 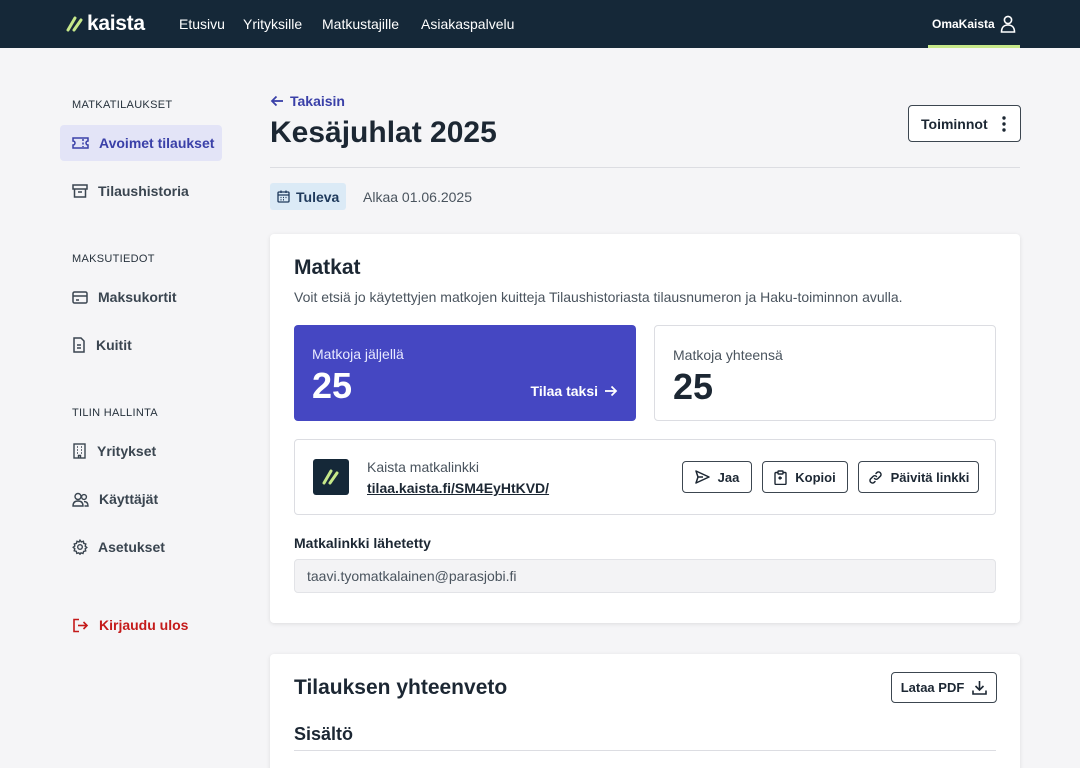 What do you see at coordinates (1004, 124) in the screenshot?
I see `more-vertical-icon` at bounding box center [1004, 124].